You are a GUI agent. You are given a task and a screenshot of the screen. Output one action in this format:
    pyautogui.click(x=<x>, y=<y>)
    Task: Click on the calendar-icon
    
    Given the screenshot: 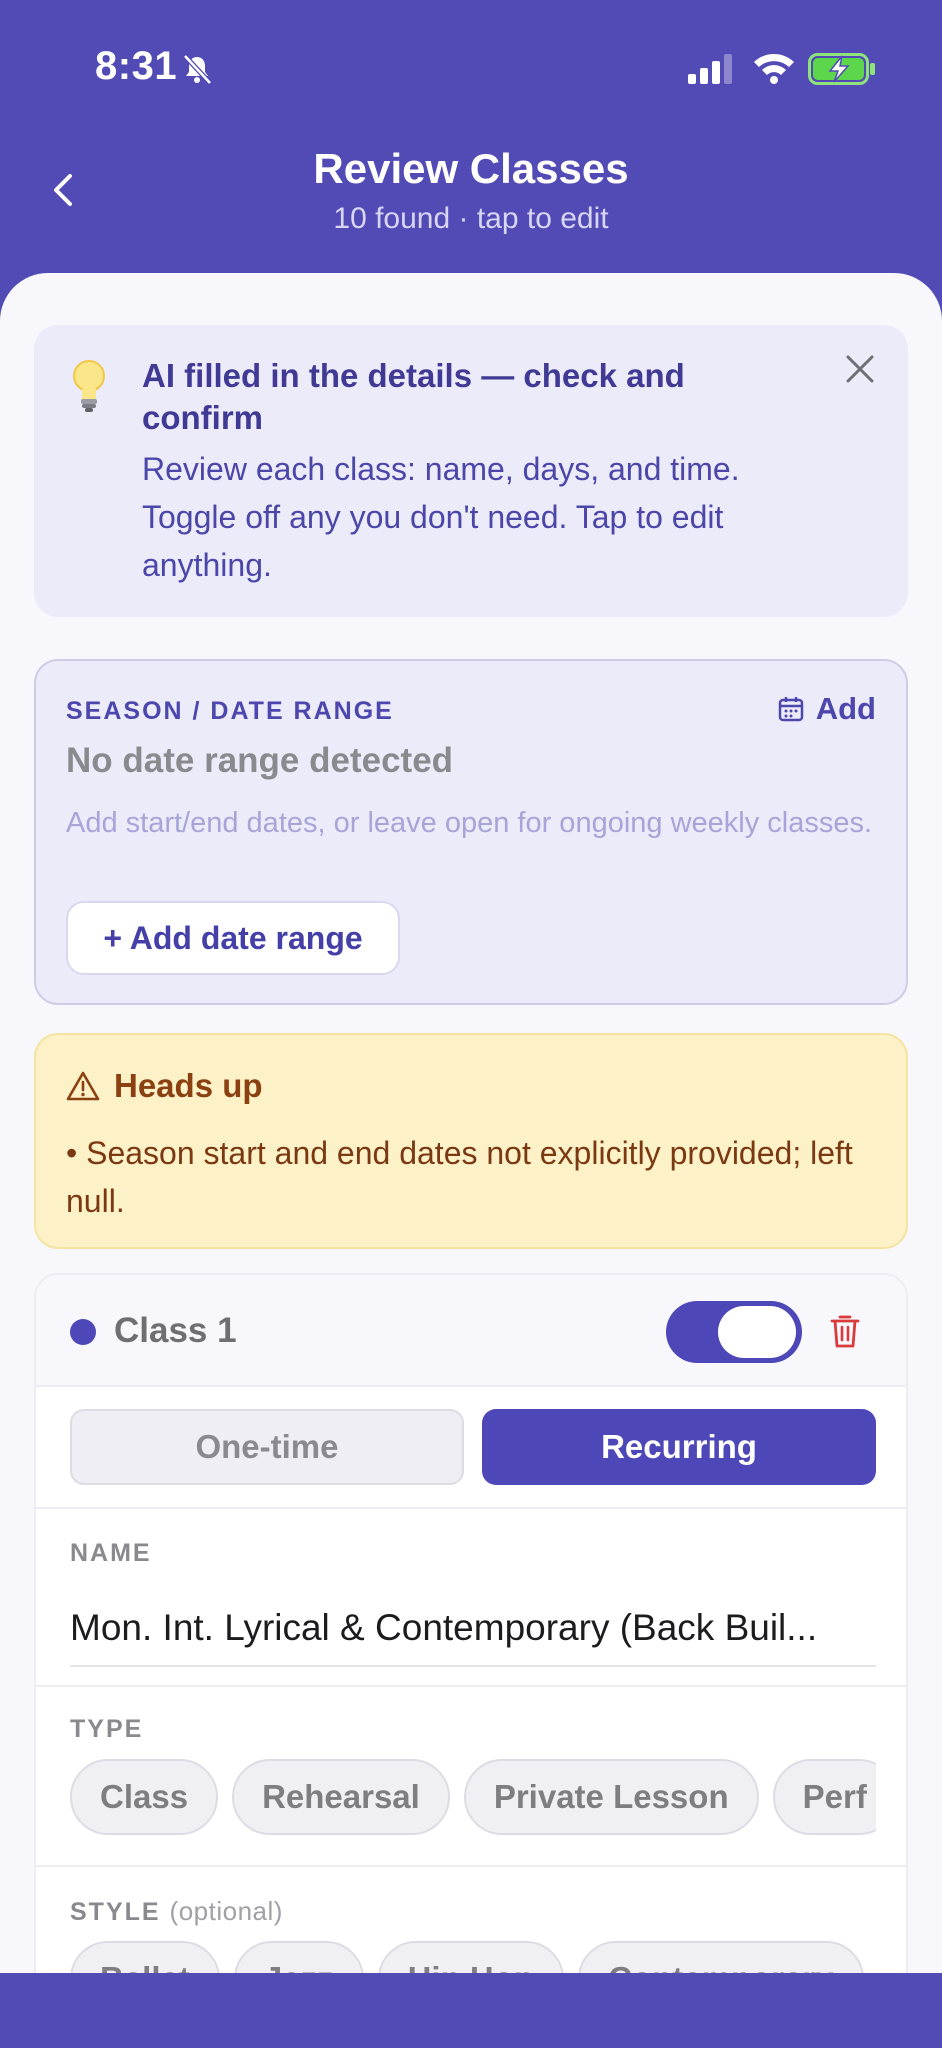 What is the action you would take?
    pyautogui.click(x=790, y=709)
    